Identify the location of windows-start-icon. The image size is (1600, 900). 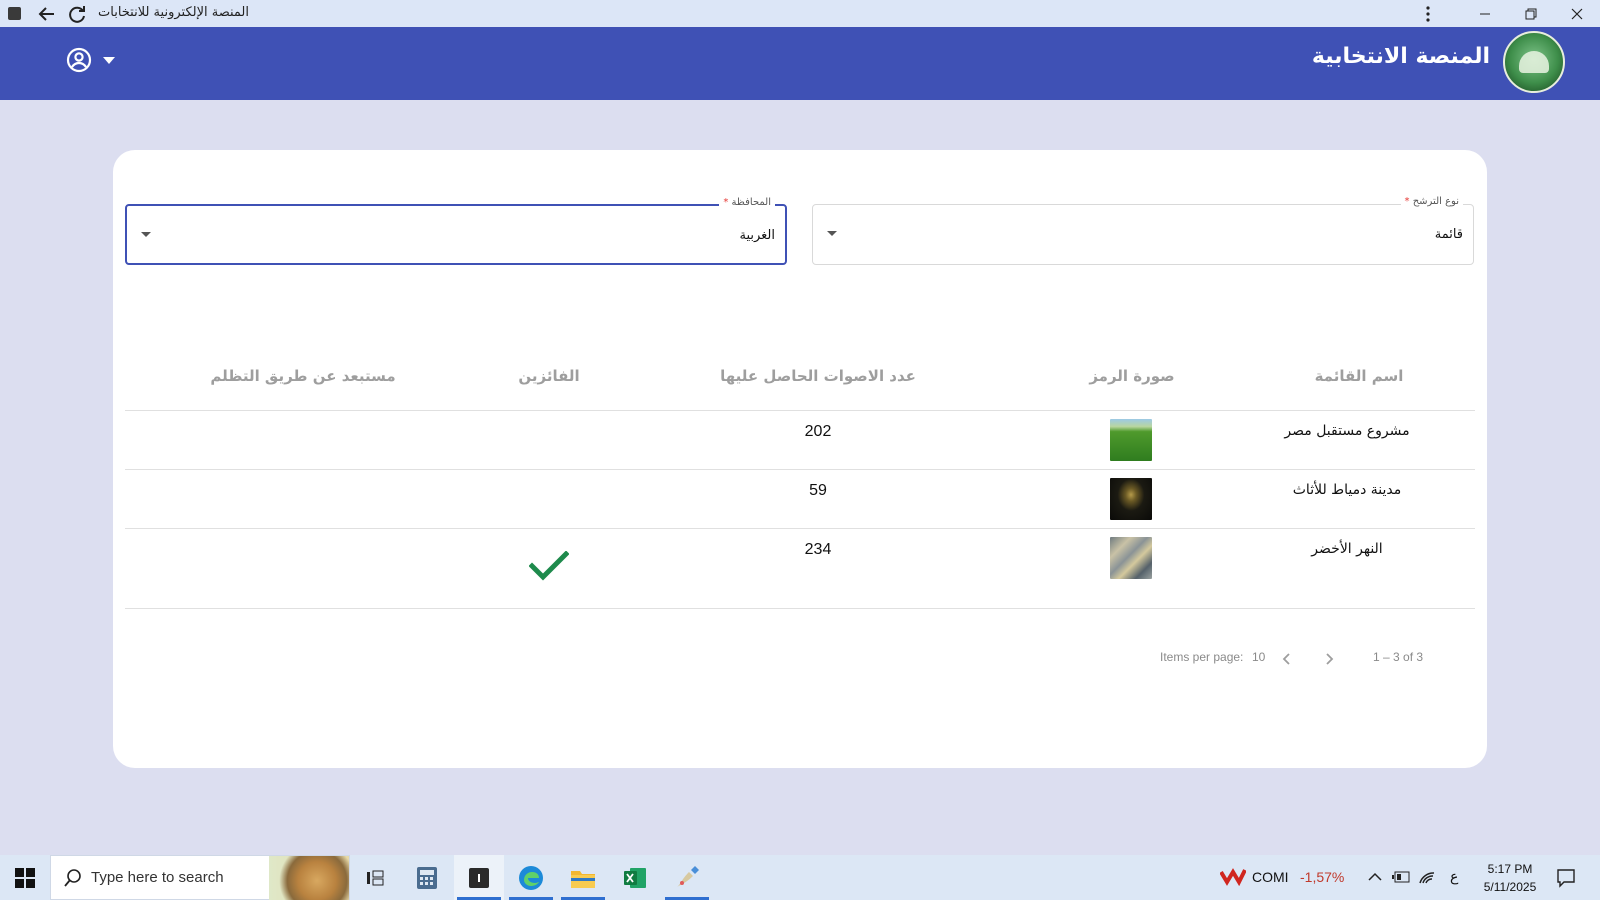
(25, 878).